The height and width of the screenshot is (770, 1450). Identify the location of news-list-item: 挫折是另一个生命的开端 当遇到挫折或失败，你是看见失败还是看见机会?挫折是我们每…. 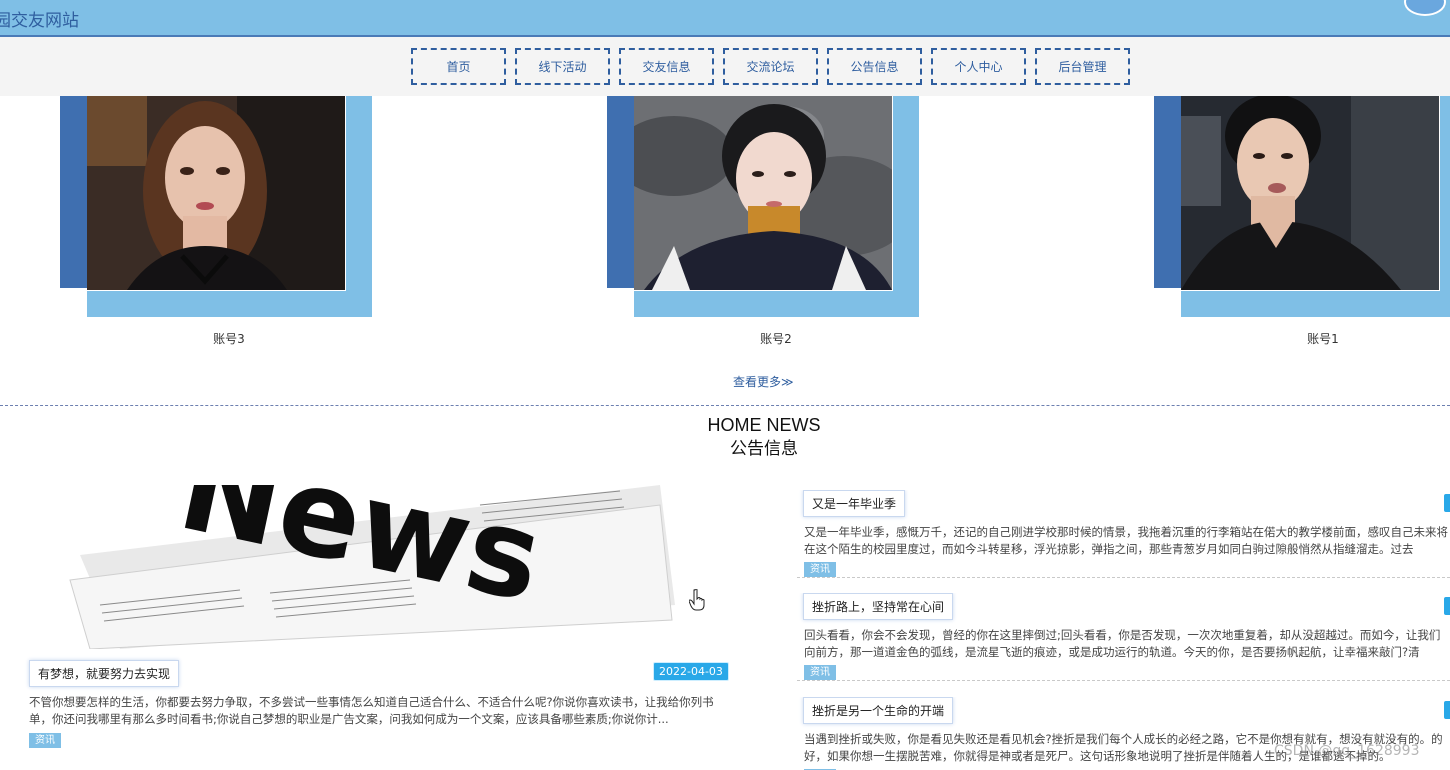
(1123, 733).